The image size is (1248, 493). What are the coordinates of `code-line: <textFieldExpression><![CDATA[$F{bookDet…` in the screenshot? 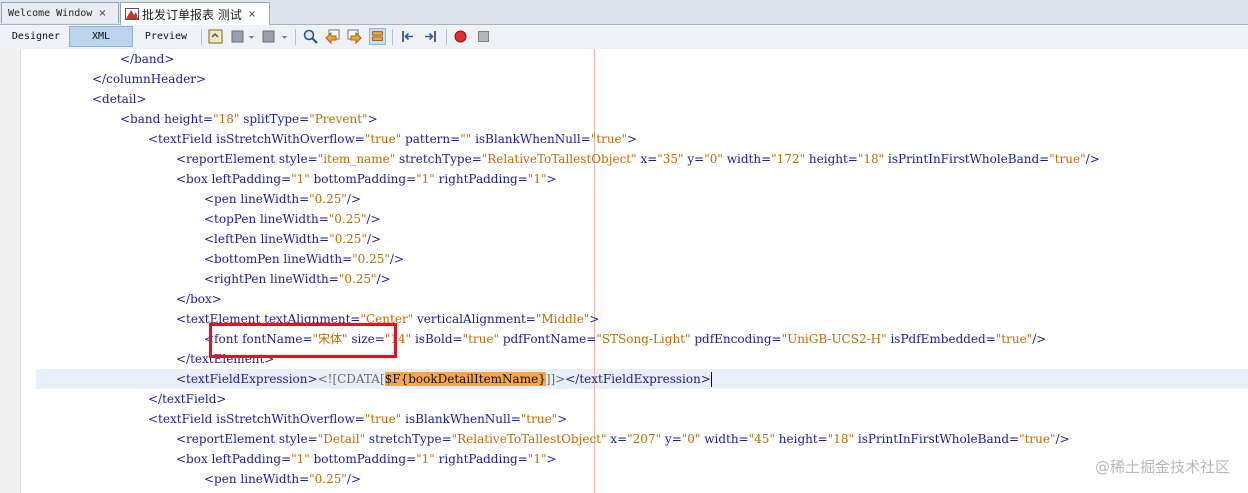 It's located at (444, 379).